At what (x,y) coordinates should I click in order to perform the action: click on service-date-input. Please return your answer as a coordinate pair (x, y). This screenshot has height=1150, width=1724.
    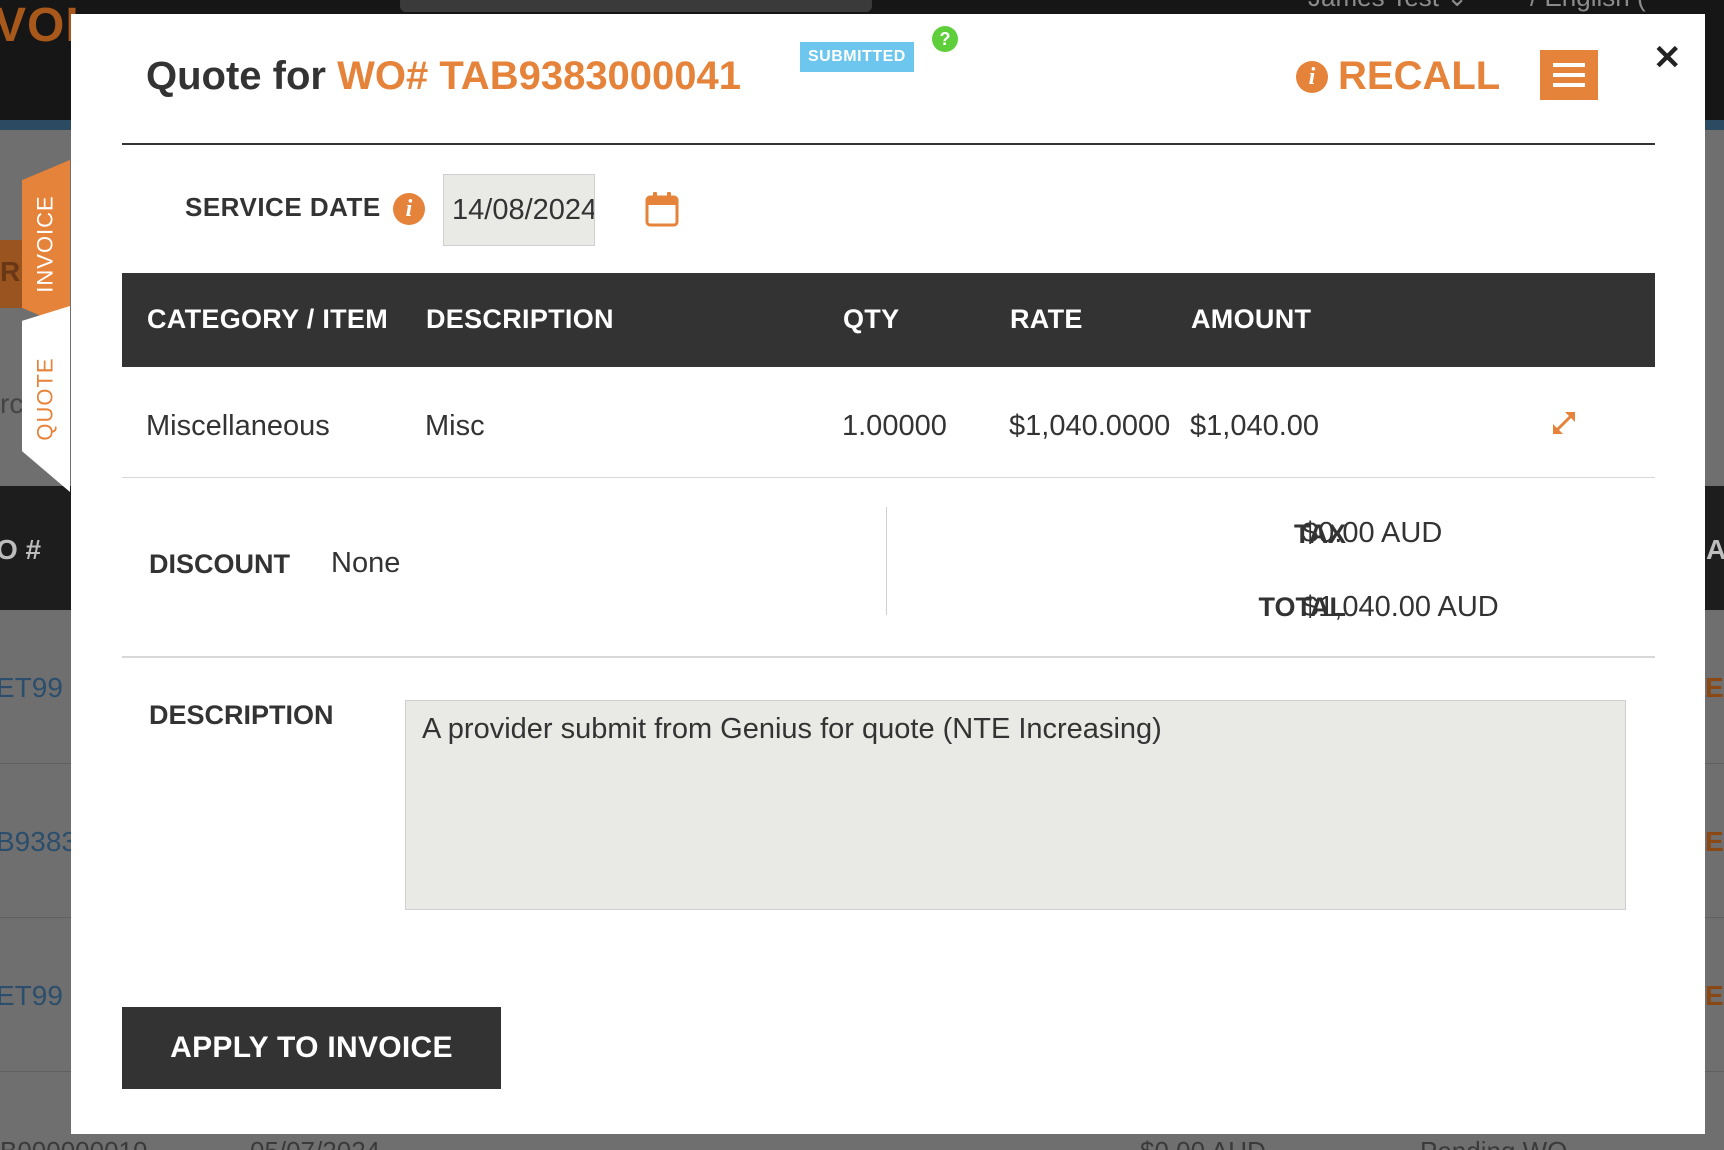
    Looking at the image, I should click on (519, 210).